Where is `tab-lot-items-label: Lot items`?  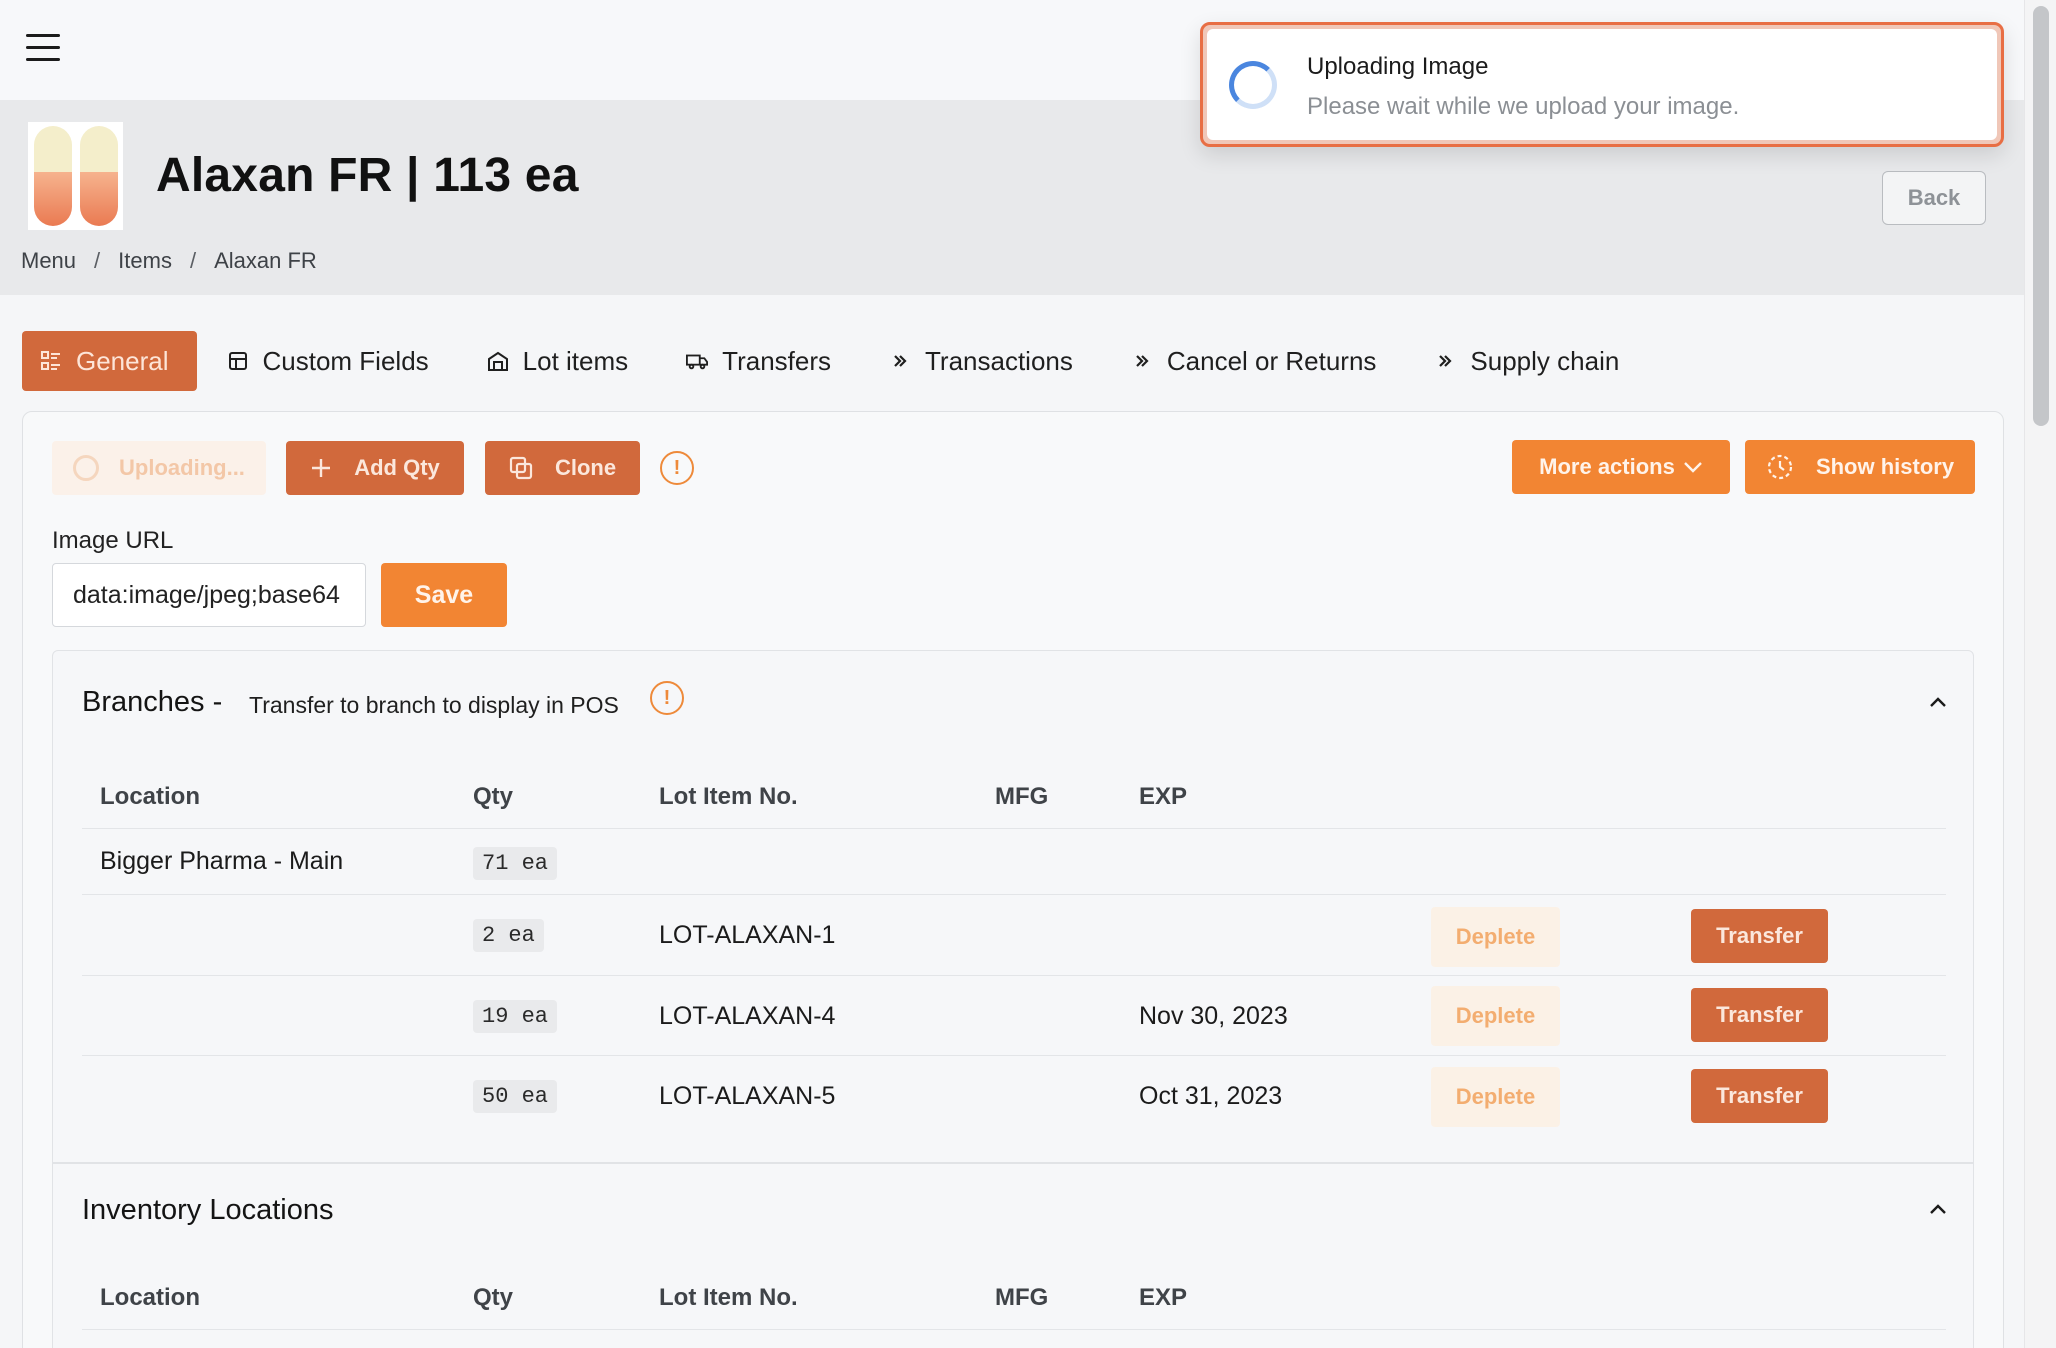 tab-lot-items-label: Lot items is located at coordinates (575, 360).